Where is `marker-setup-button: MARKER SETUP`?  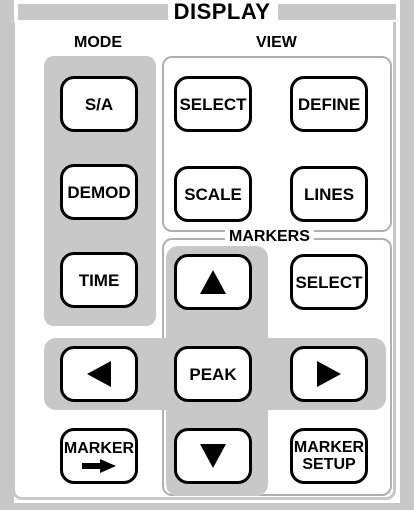 marker-setup-button: MARKER SETUP is located at coordinates (329, 456).